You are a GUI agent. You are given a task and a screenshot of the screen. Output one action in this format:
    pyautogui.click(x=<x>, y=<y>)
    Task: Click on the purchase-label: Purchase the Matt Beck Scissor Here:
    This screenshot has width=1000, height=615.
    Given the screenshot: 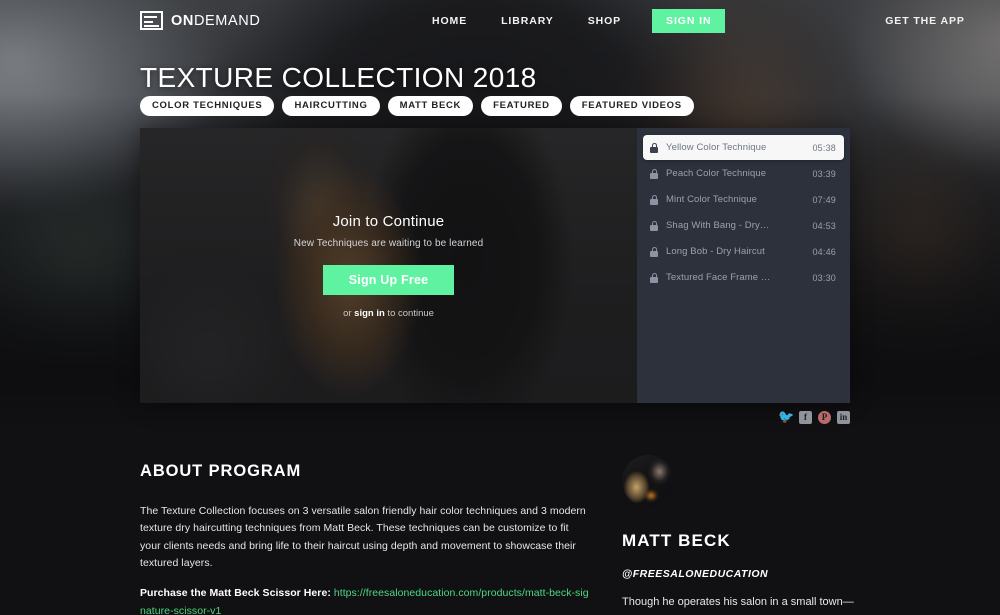 What is the action you would take?
    pyautogui.click(x=237, y=593)
    